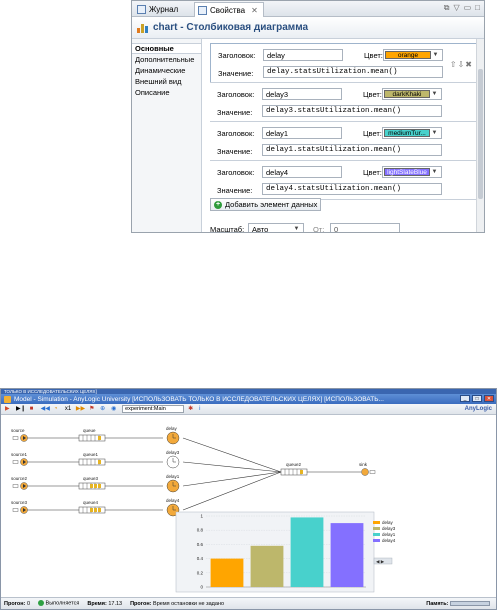  I want to click on info-icon: i, so click(202, 409).